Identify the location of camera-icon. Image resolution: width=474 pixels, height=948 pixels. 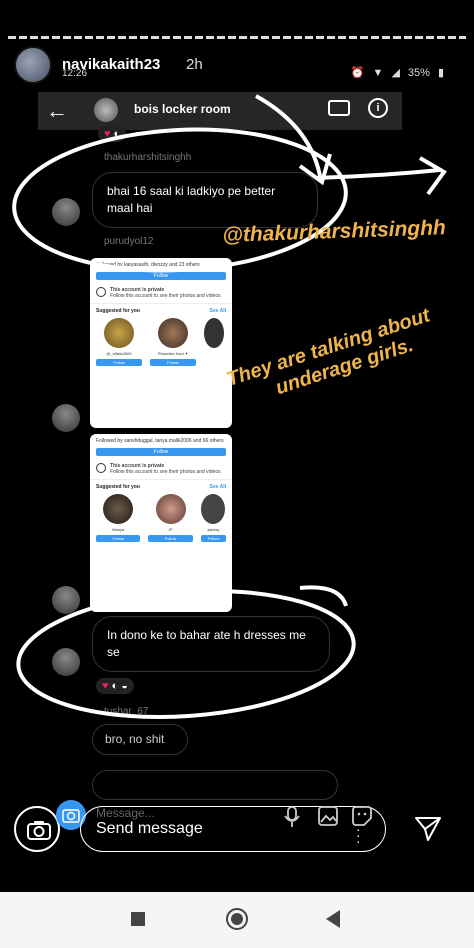
(39, 830).